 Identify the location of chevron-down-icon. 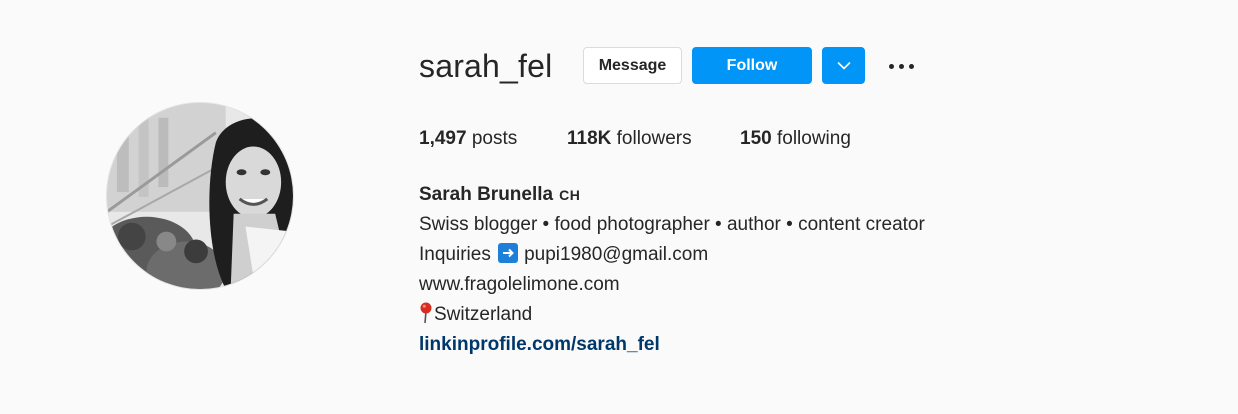
(843, 65).